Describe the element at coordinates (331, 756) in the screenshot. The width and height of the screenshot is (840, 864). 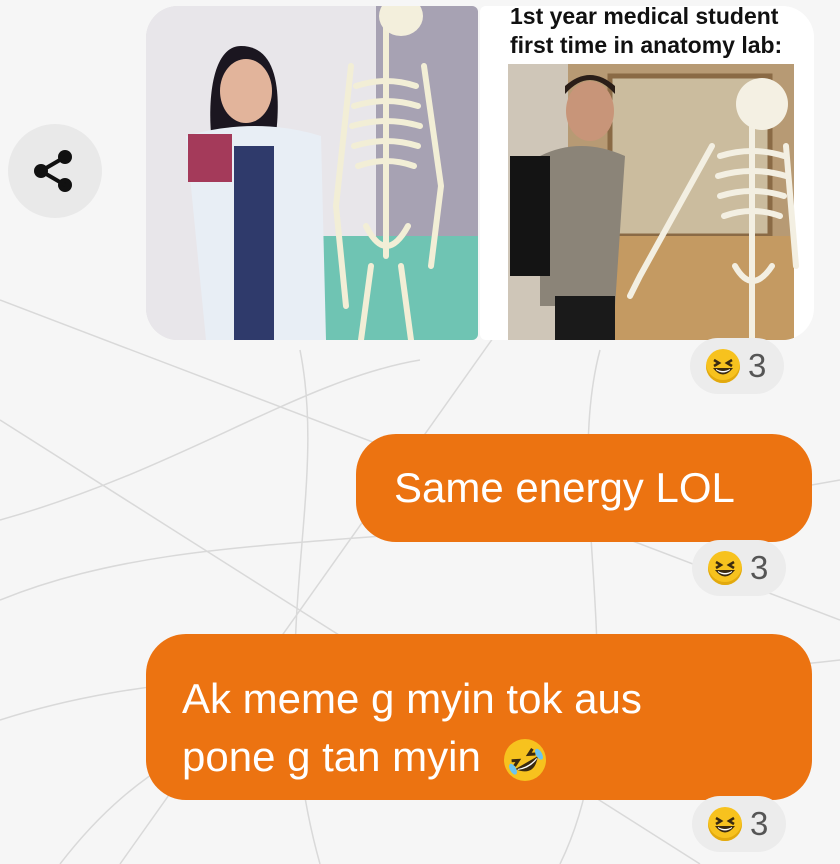
I see `message-text-line2: pone g tan myin` at that location.